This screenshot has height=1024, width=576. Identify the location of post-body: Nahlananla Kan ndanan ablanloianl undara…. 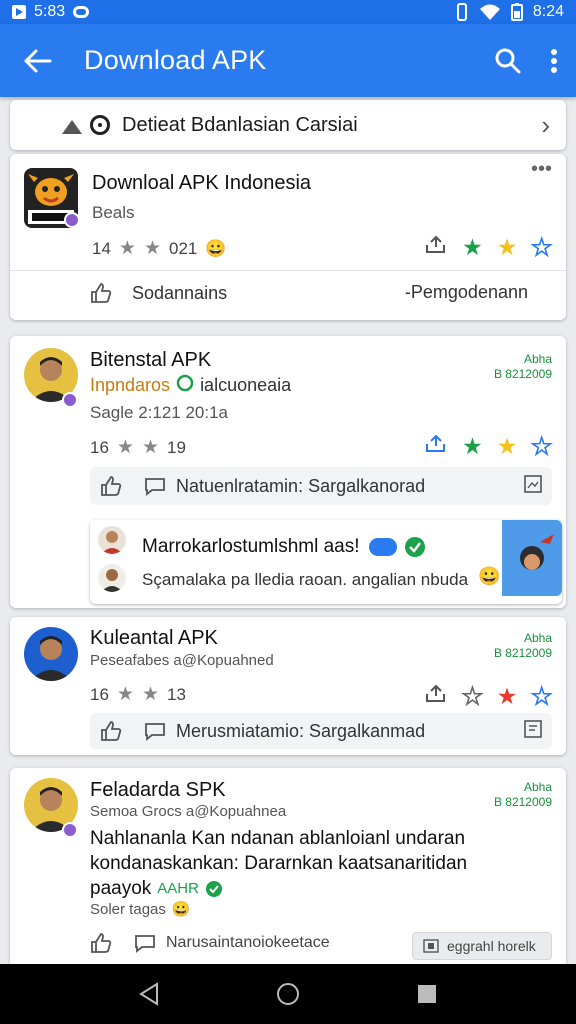
(278, 863).